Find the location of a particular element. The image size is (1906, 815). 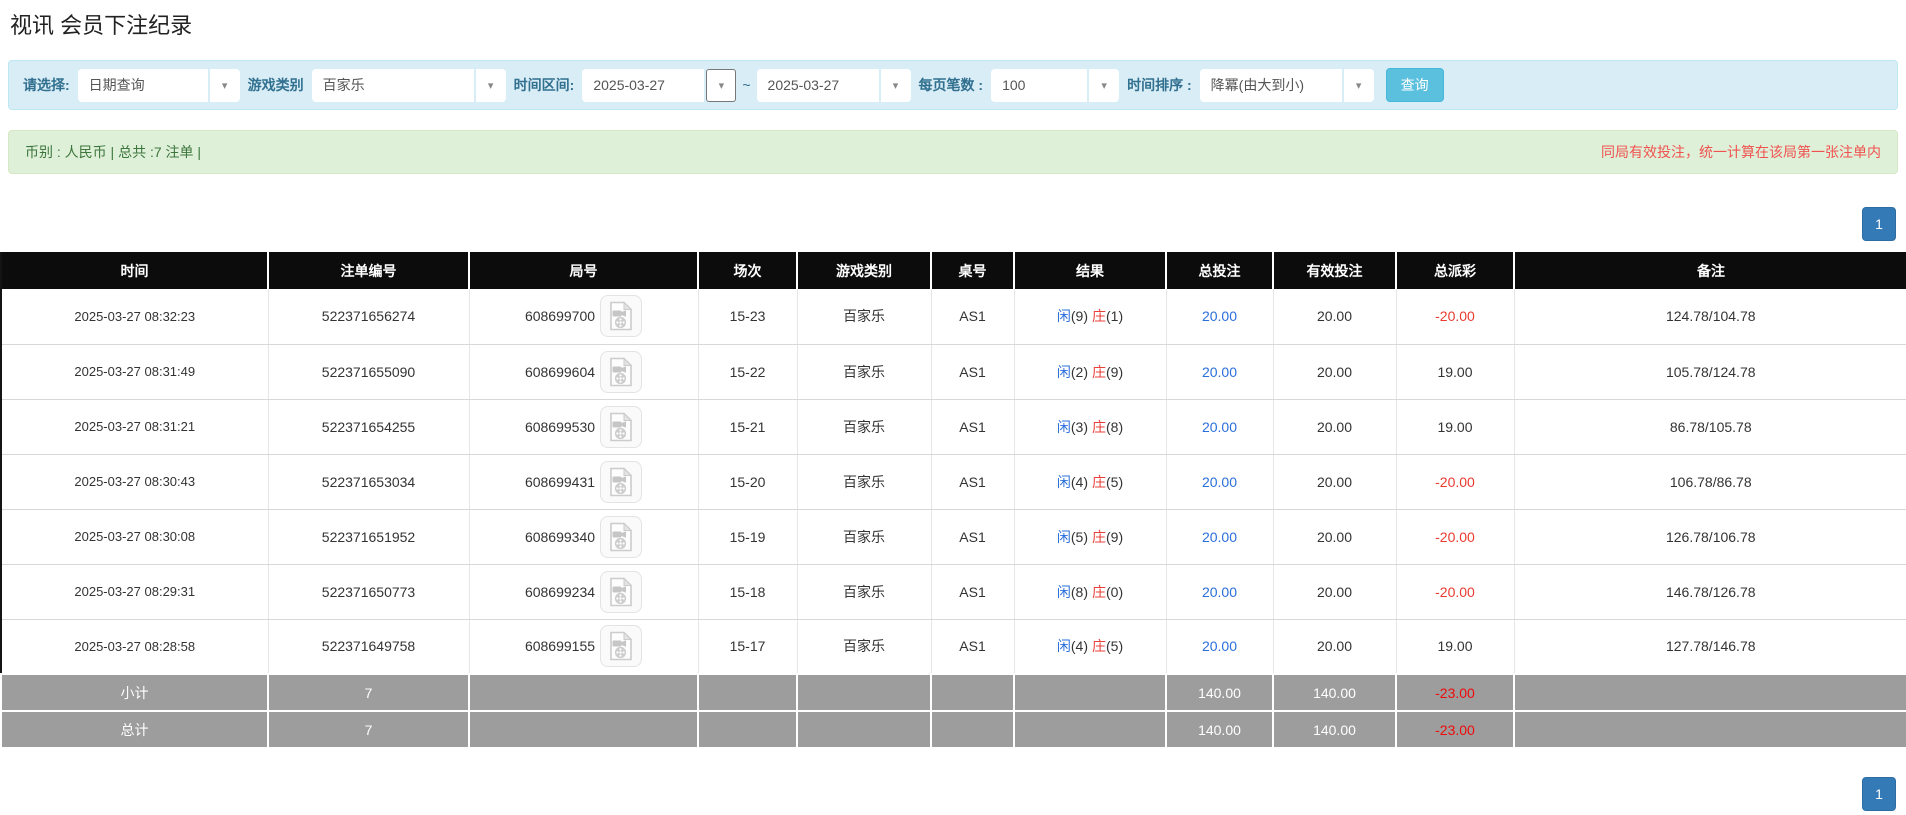

game-type-select: 百家乐 ▾ is located at coordinates (408, 85).